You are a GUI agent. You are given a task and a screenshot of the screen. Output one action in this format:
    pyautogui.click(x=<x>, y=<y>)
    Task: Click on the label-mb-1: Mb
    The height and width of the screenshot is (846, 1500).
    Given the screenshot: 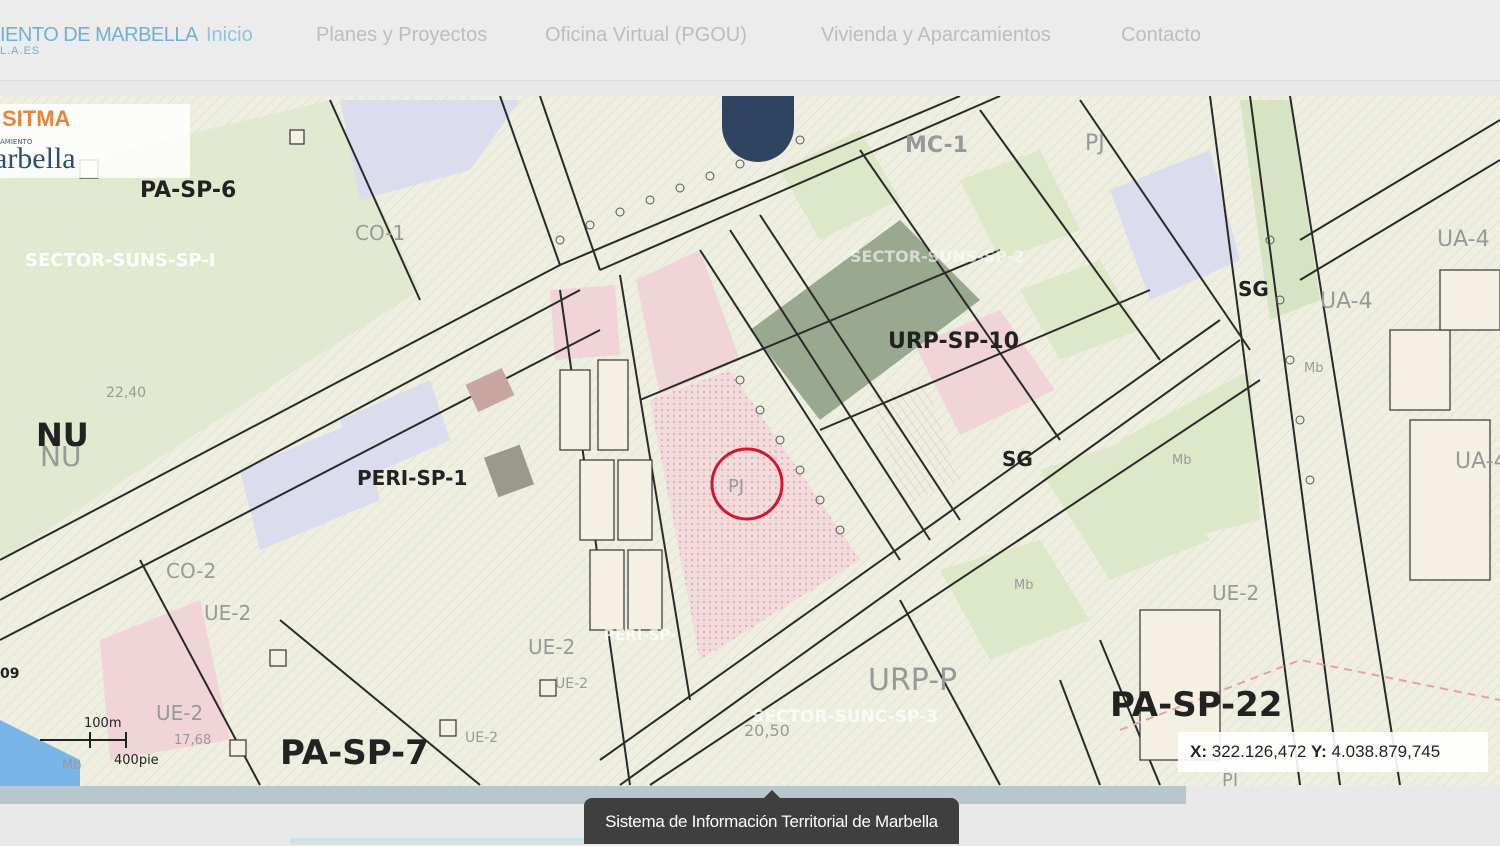 What is the action you would take?
    pyautogui.click(x=1181, y=460)
    